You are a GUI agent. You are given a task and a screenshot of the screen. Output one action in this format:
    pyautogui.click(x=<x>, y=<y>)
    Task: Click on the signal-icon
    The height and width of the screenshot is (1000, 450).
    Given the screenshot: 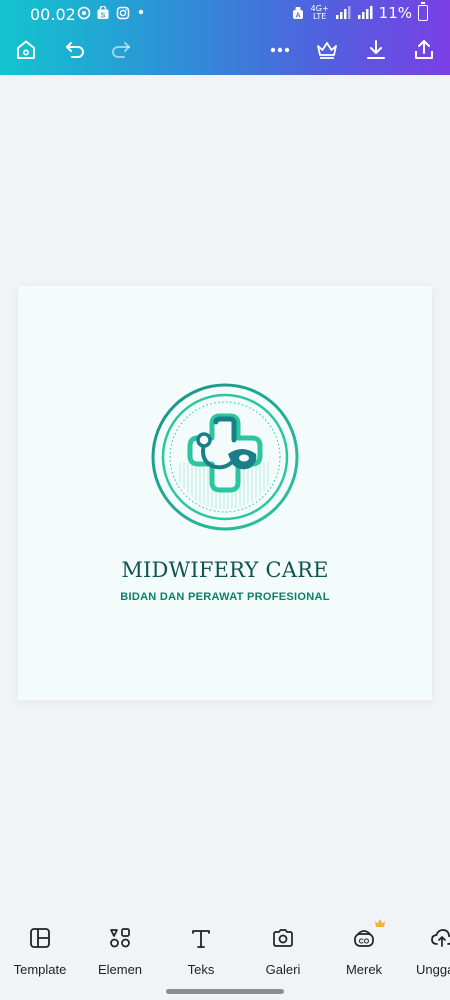 What is the action you would take?
    pyautogui.click(x=343, y=12)
    